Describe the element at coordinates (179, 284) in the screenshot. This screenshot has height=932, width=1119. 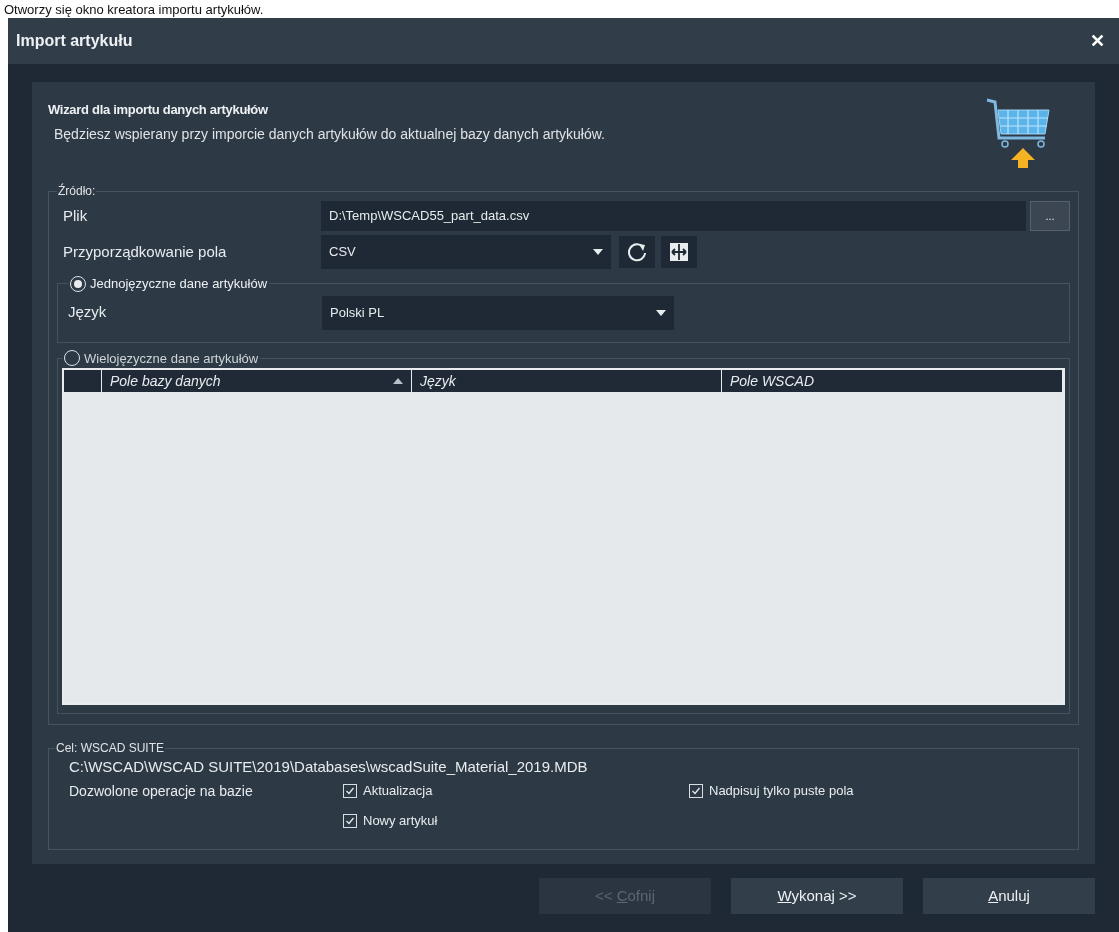
I see `radio-label: Jednojęzyczne dane artykułów` at that location.